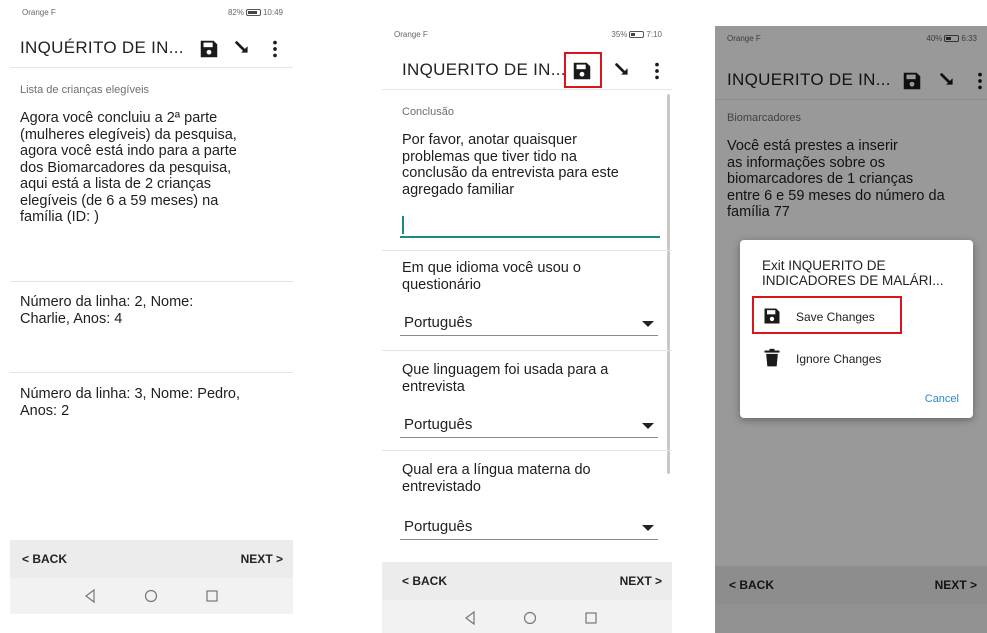  What do you see at coordinates (837, 358) in the screenshot?
I see `ignore-changes-button: Ignore Changes` at bounding box center [837, 358].